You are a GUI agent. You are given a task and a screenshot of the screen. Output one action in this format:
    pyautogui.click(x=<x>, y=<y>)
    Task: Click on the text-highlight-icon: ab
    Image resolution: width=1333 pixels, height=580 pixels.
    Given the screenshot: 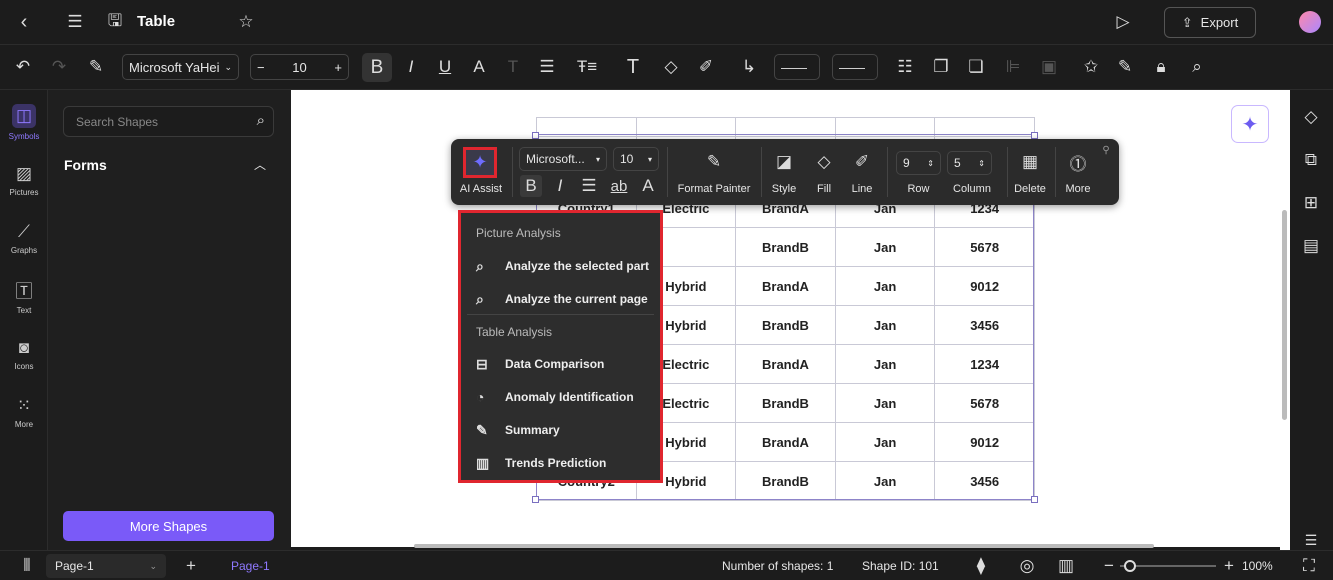 What is the action you would take?
    pyautogui.click(x=619, y=186)
    